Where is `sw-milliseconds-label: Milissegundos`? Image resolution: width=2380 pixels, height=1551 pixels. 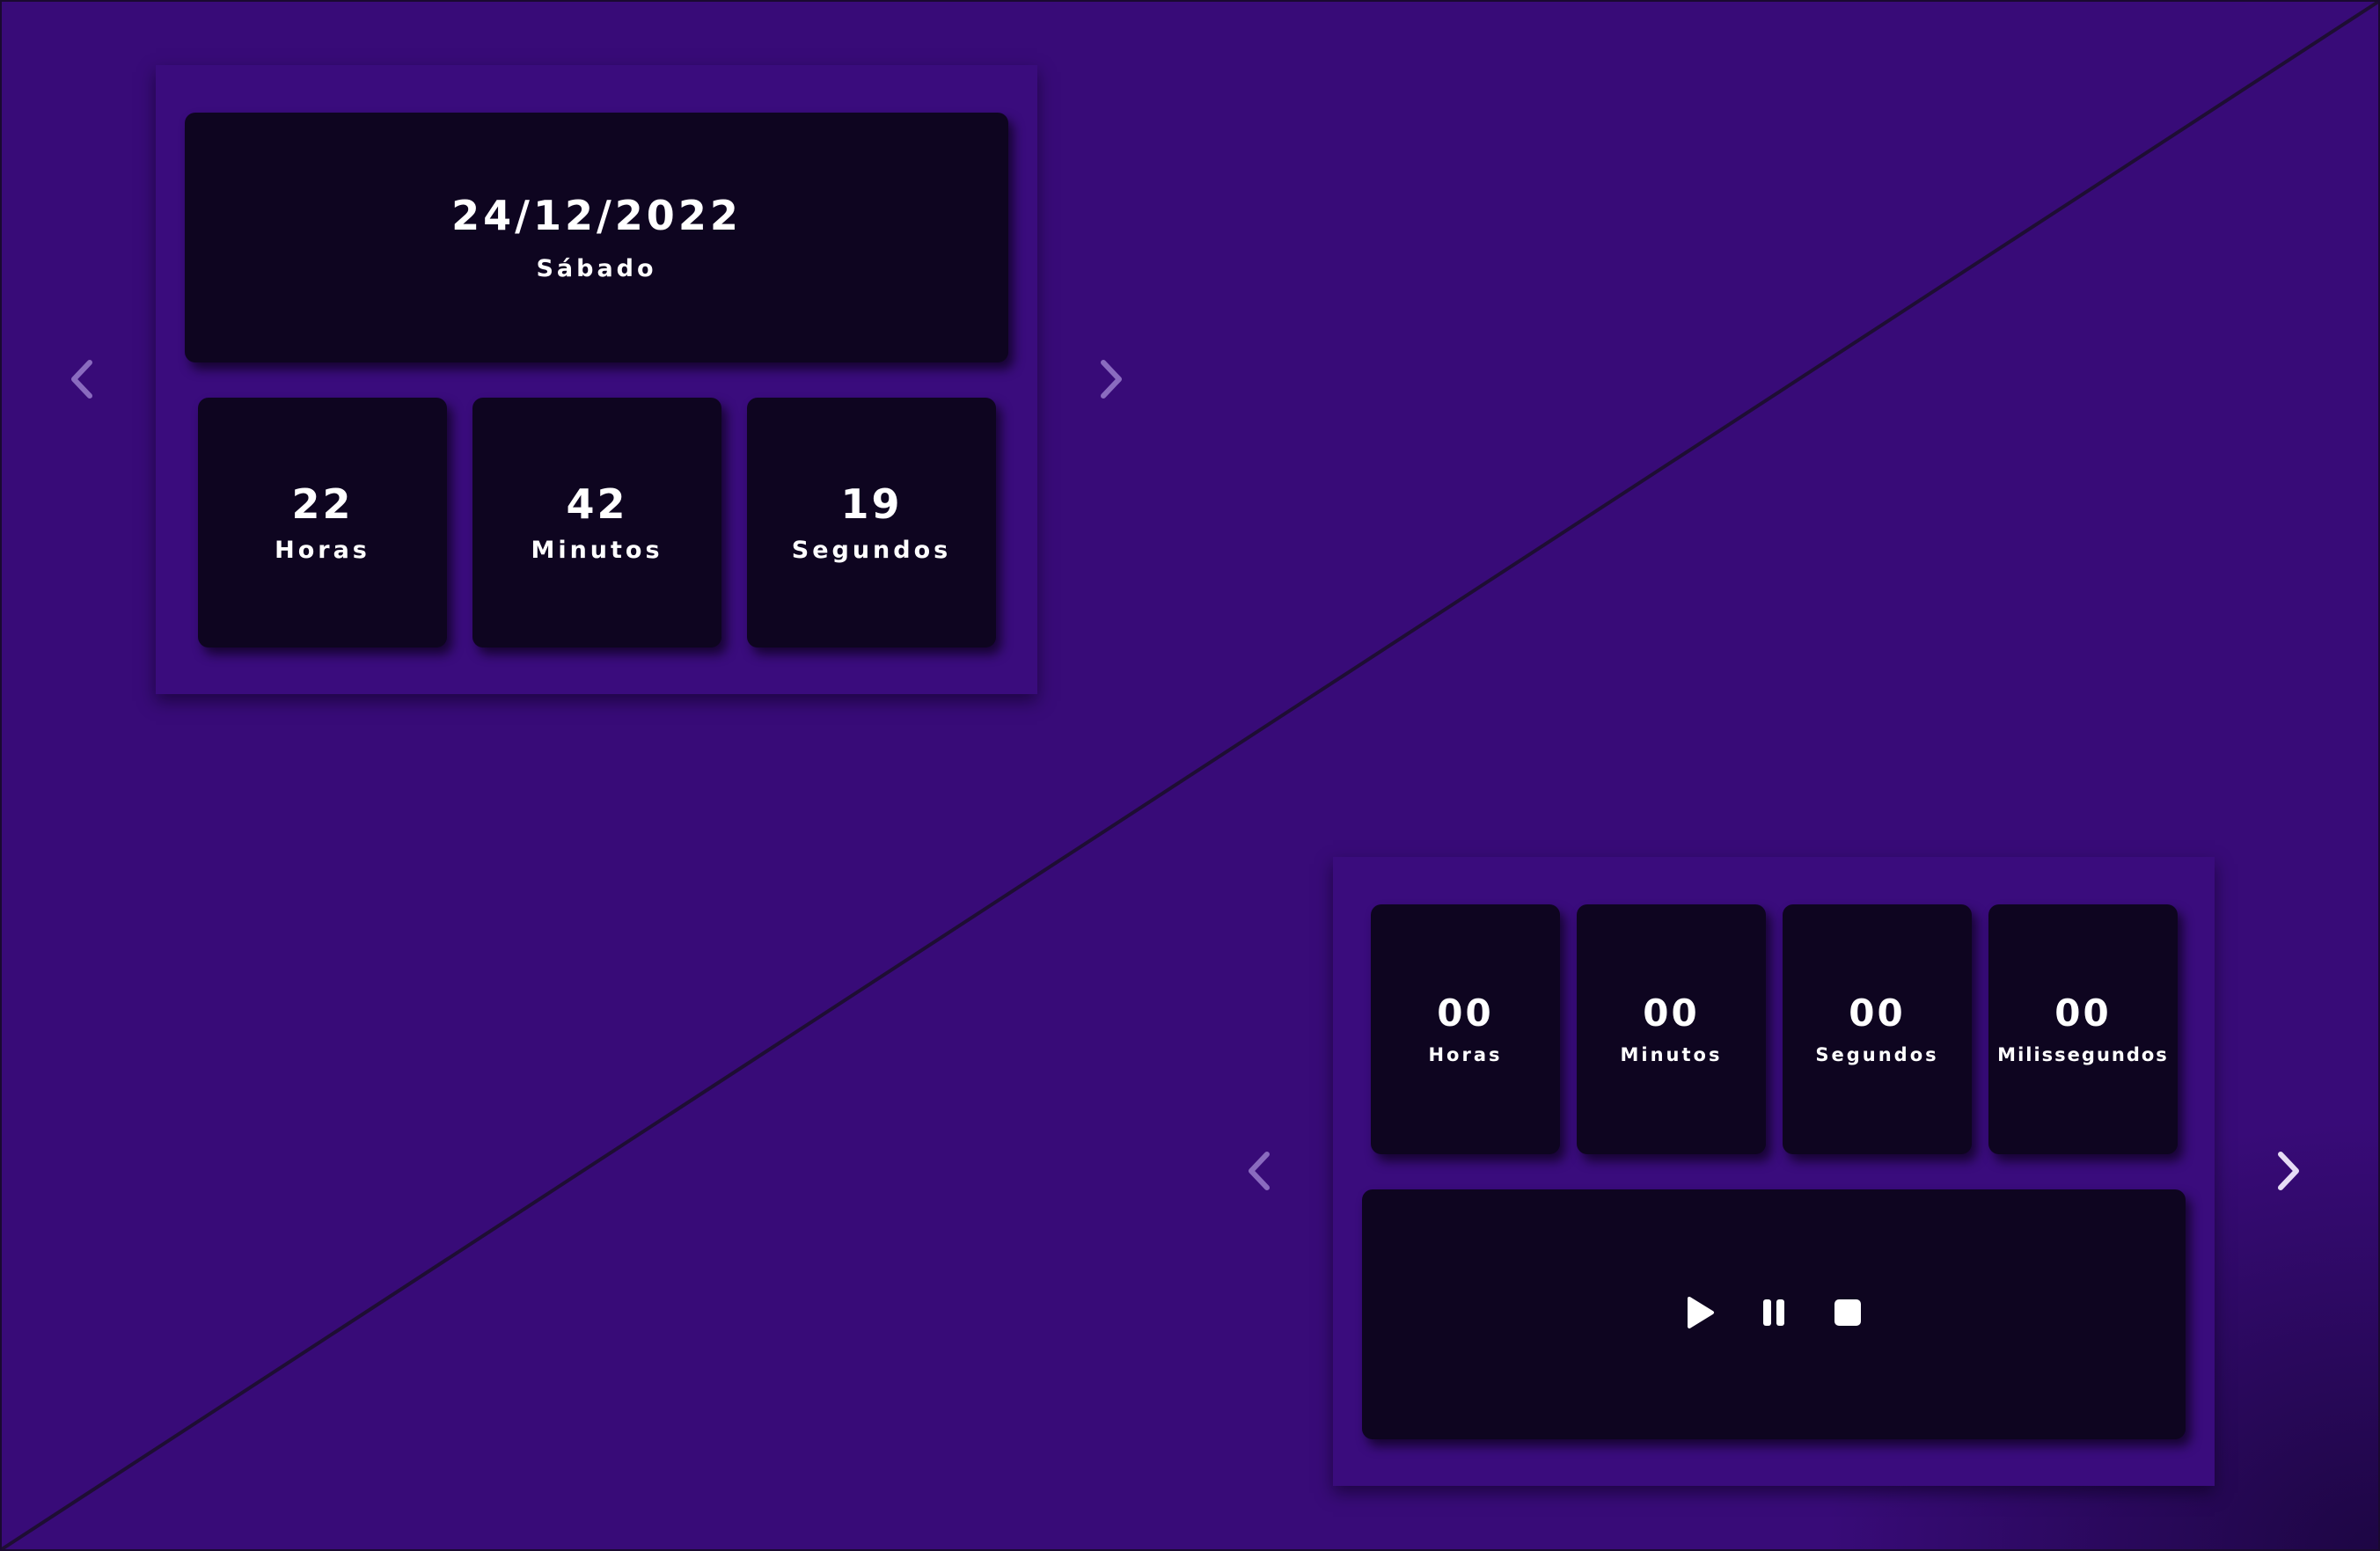
sw-milliseconds-label: Milissegundos is located at coordinates (2083, 1054).